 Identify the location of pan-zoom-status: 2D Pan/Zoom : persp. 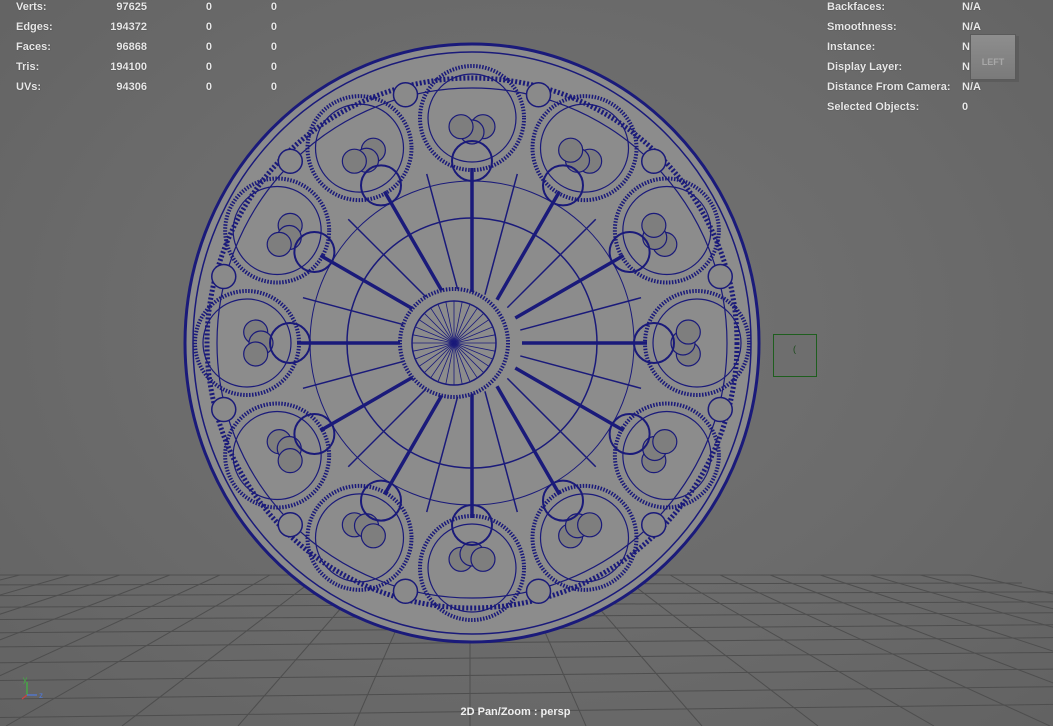
(515, 712).